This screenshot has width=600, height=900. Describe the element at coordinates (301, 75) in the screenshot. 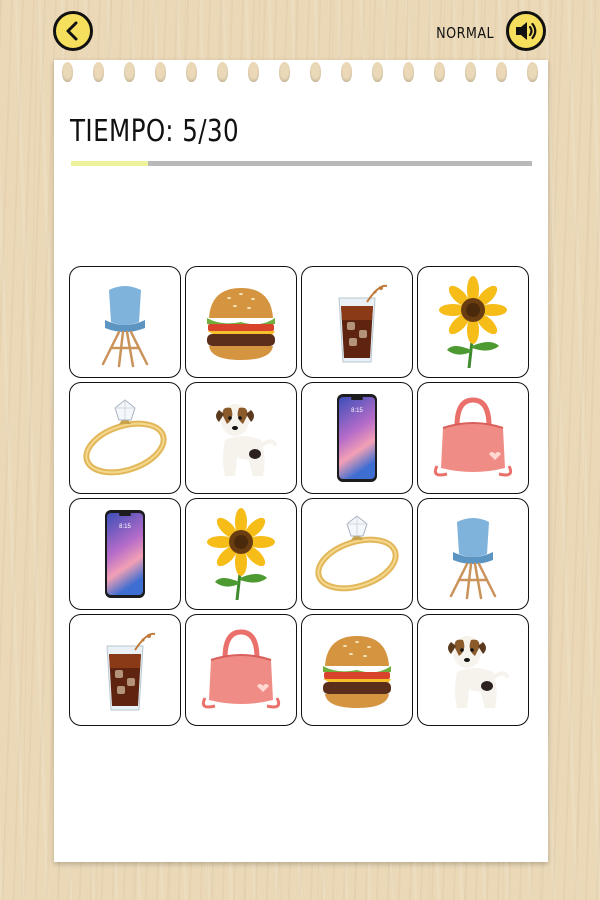

I see `binder-holes` at that location.